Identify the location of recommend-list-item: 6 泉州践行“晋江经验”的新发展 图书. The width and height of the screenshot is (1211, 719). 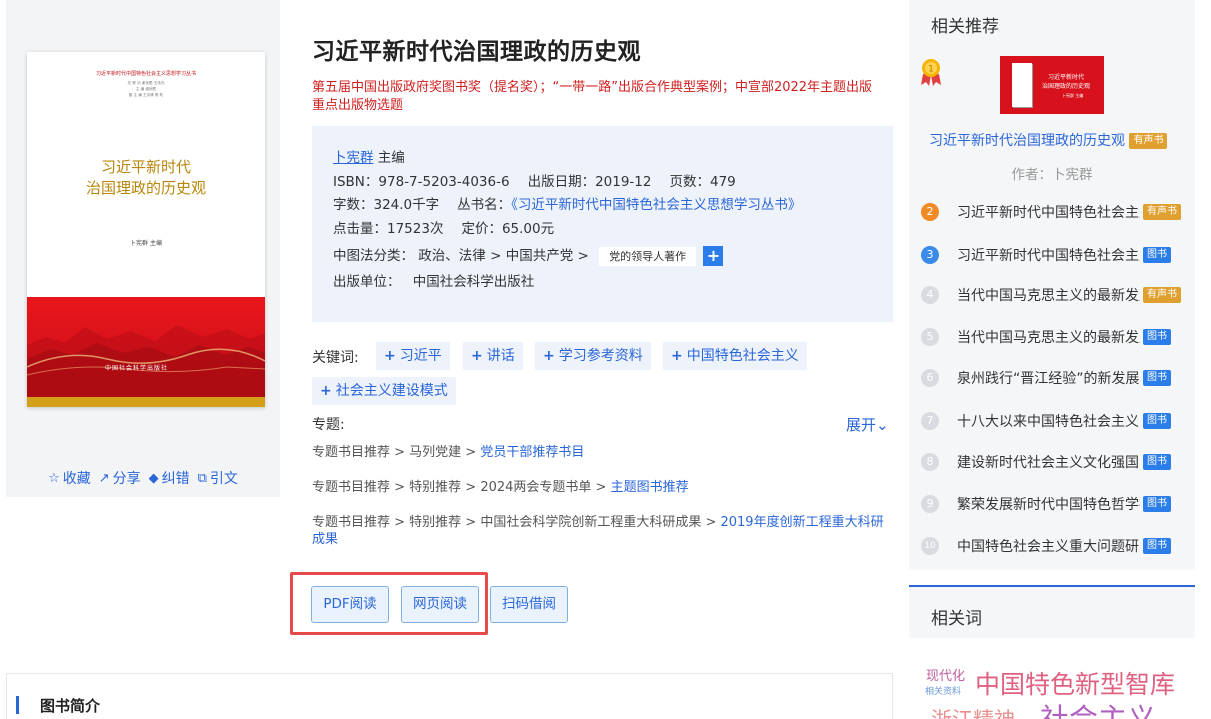
(1055, 378).